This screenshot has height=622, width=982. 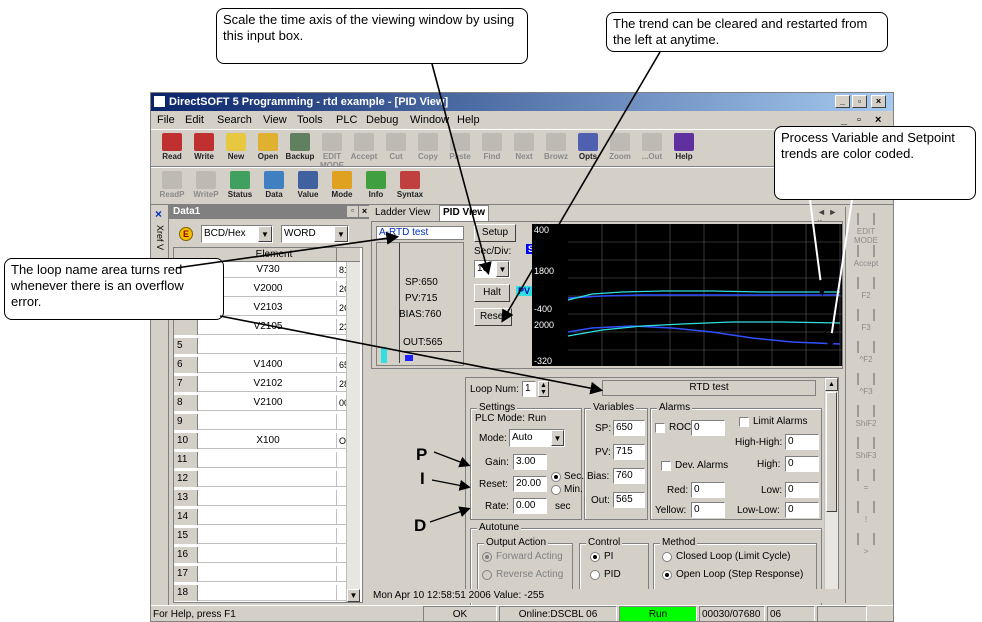 I want to click on menu-help: Help, so click(x=468, y=120).